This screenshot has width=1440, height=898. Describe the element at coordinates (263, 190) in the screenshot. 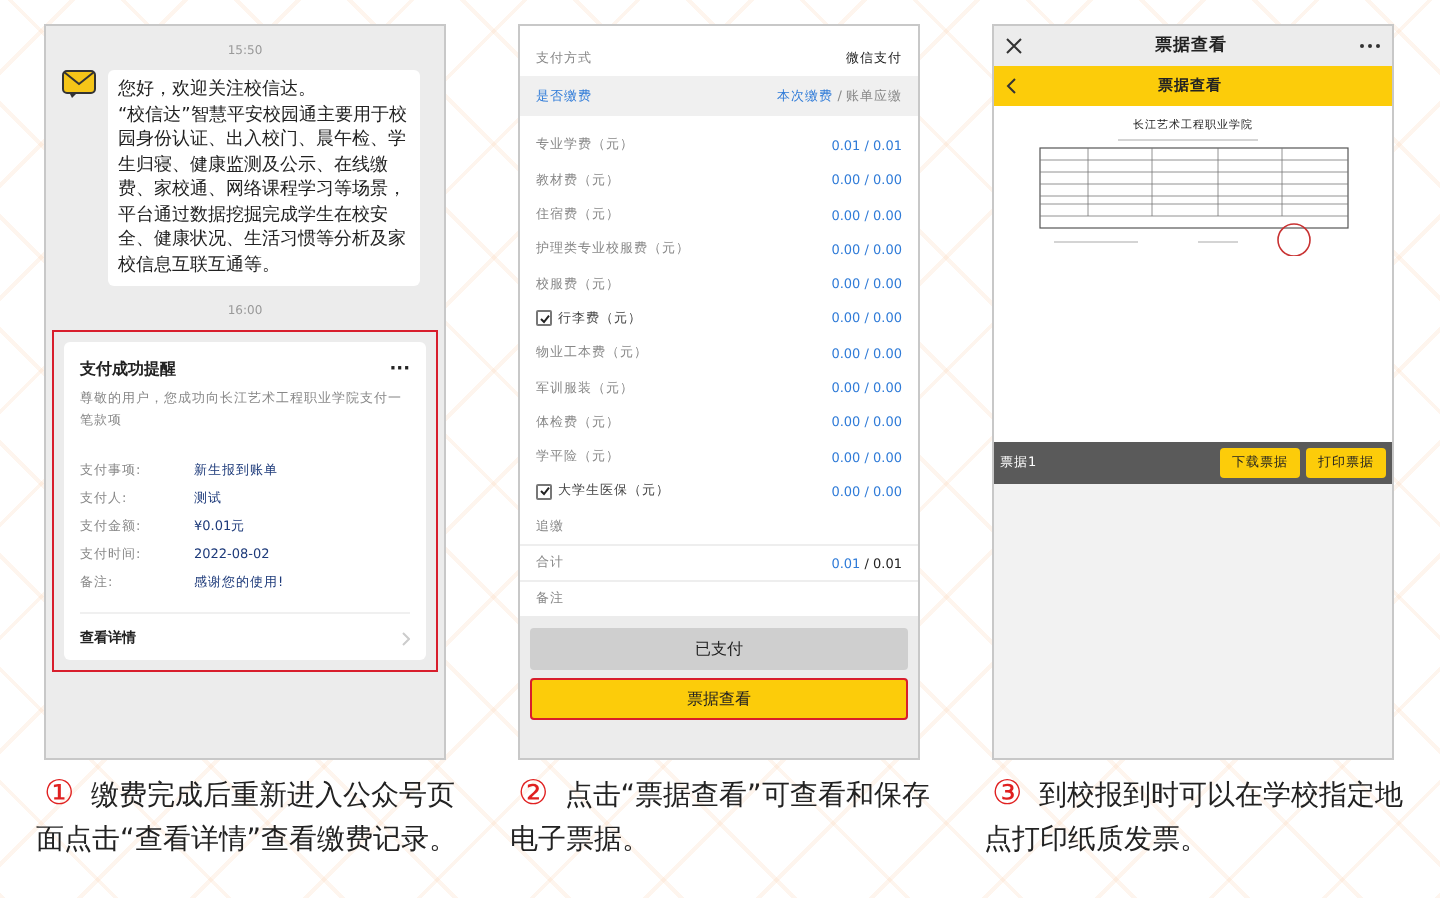

I see `message-text: “校信达”智慧平安校园通主要用于校园身份认证、出入校门、晨午检、学生归寝、健康监测及公示、在线缴费、家校通、网络课程学习等场景，平台通过数据挖掘完成学生在校安全、健康状况、生活习惯等分析及家校信息互联互通等。` at that location.